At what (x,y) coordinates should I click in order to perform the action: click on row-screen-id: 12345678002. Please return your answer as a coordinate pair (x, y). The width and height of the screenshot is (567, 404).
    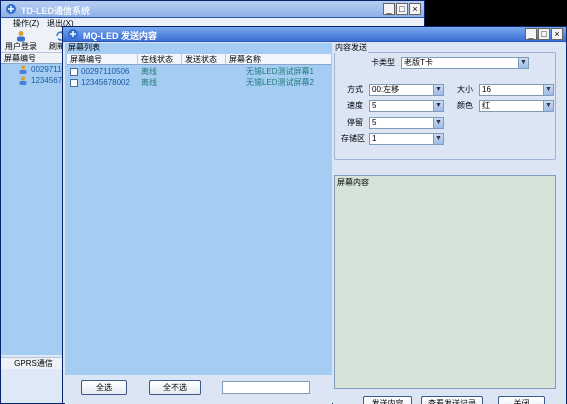
    Looking at the image, I should click on (105, 82).